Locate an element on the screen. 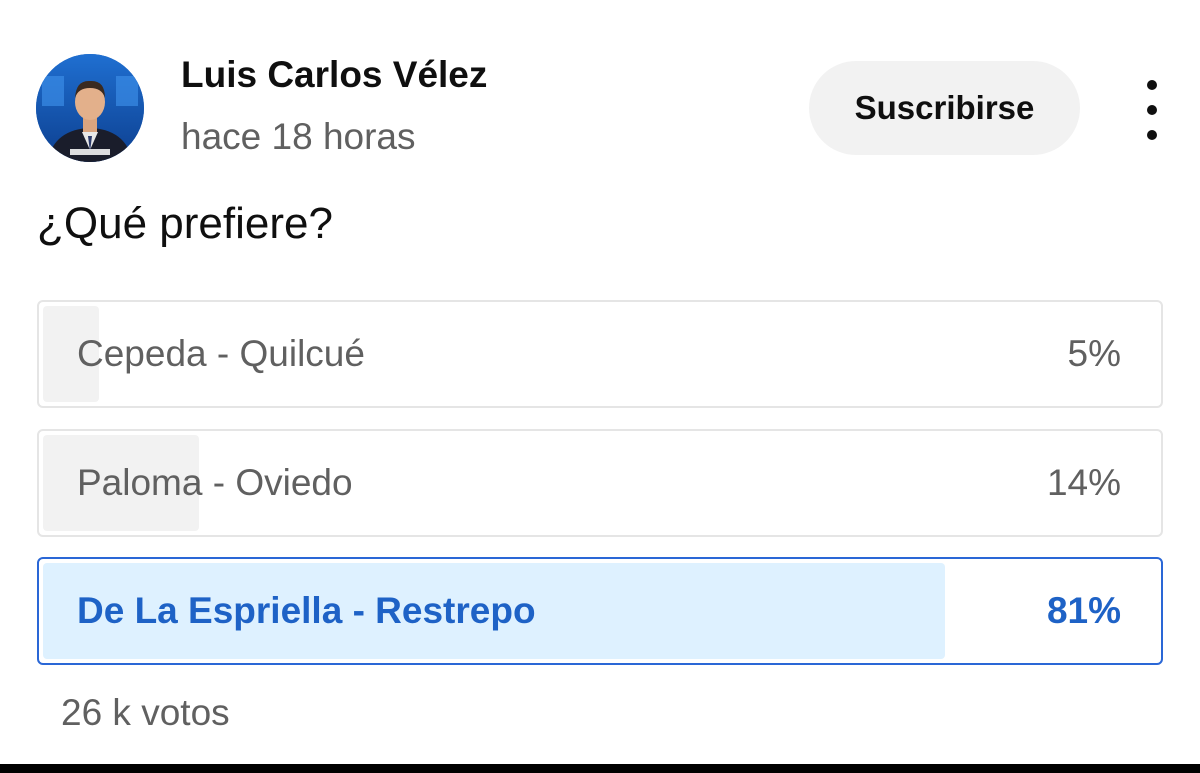  poll-option-label: Cepeda - Quilcué is located at coordinates (221, 353).